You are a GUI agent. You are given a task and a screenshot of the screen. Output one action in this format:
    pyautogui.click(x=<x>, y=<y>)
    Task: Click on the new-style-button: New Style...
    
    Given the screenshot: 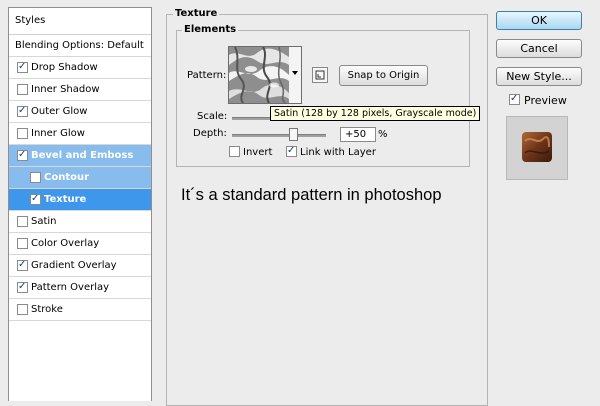 What is the action you would take?
    pyautogui.click(x=539, y=76)
    